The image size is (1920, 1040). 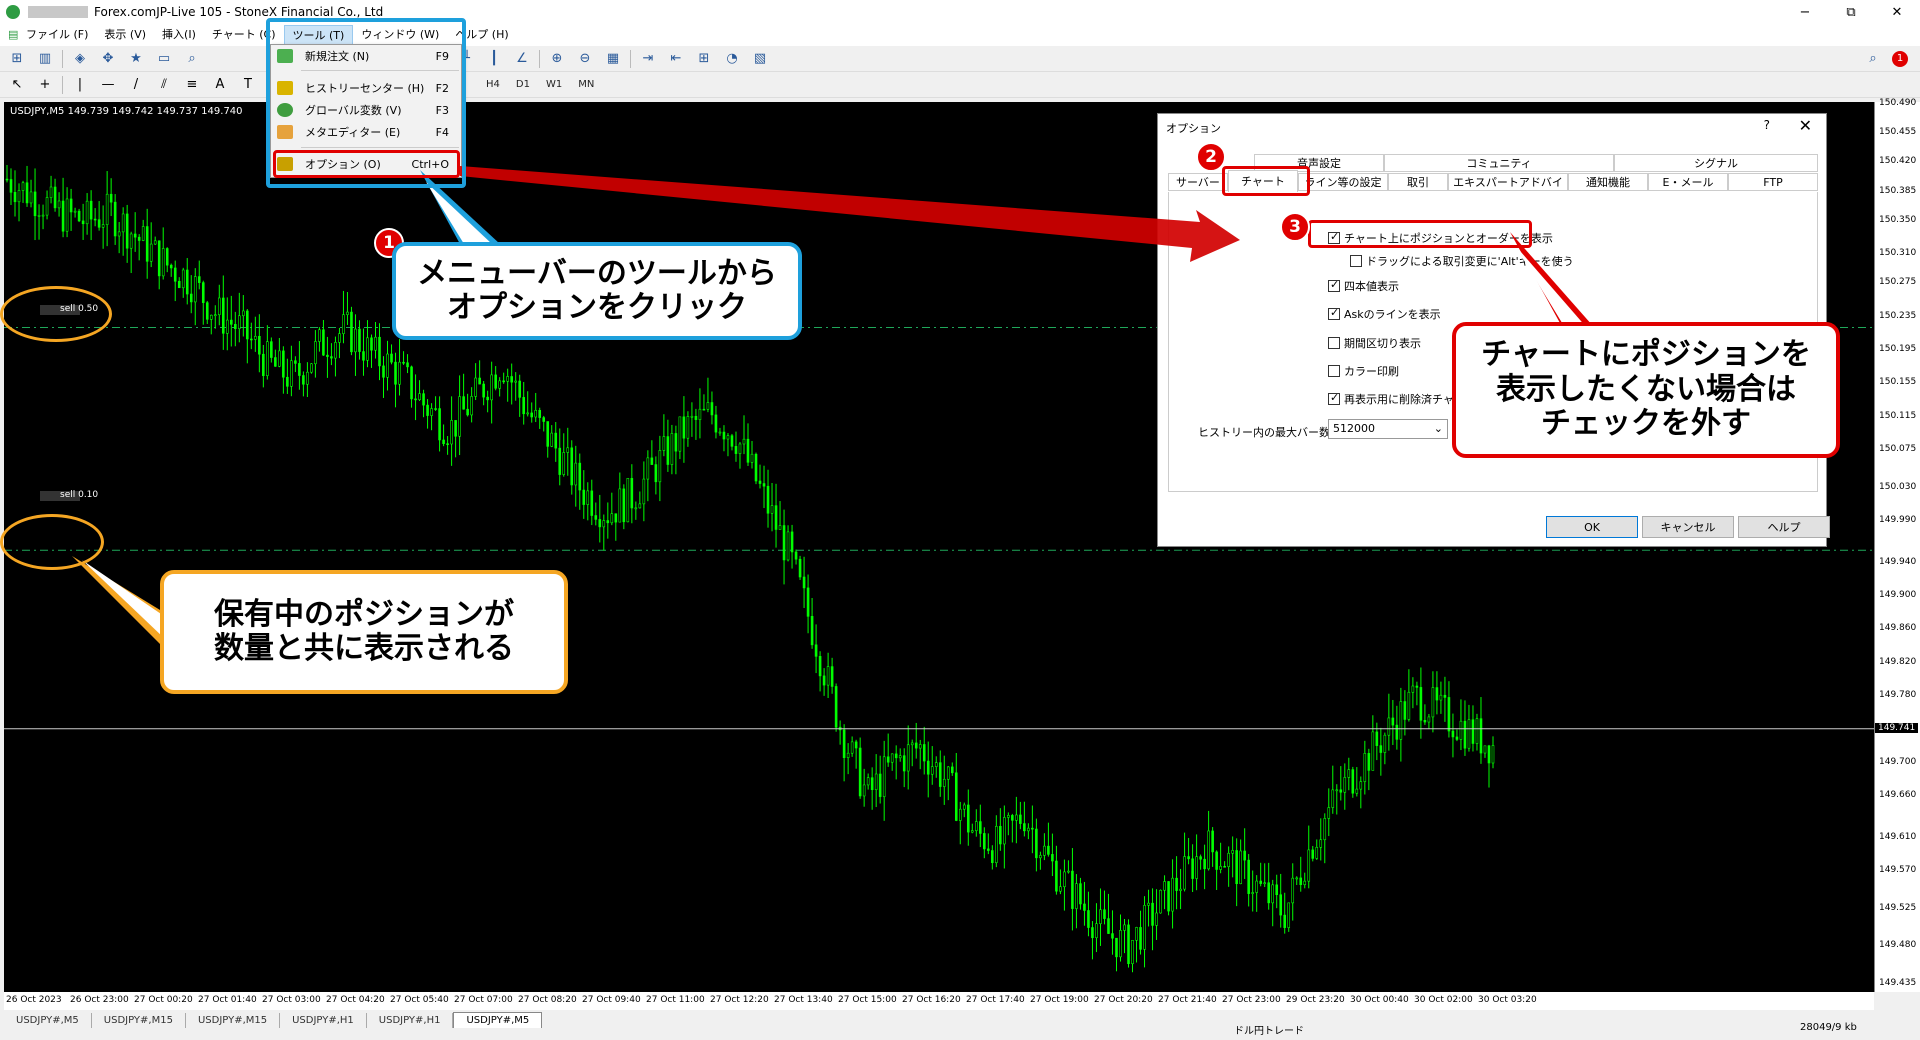 I want to click on max-bars-select: 512000 ⌄, so click(x=1388, y=429).